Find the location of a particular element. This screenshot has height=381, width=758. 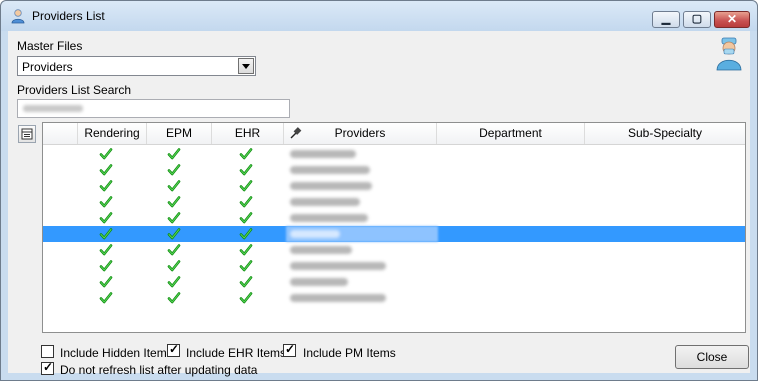

close-window-button: ✕ is located at coordinates (732, 19).